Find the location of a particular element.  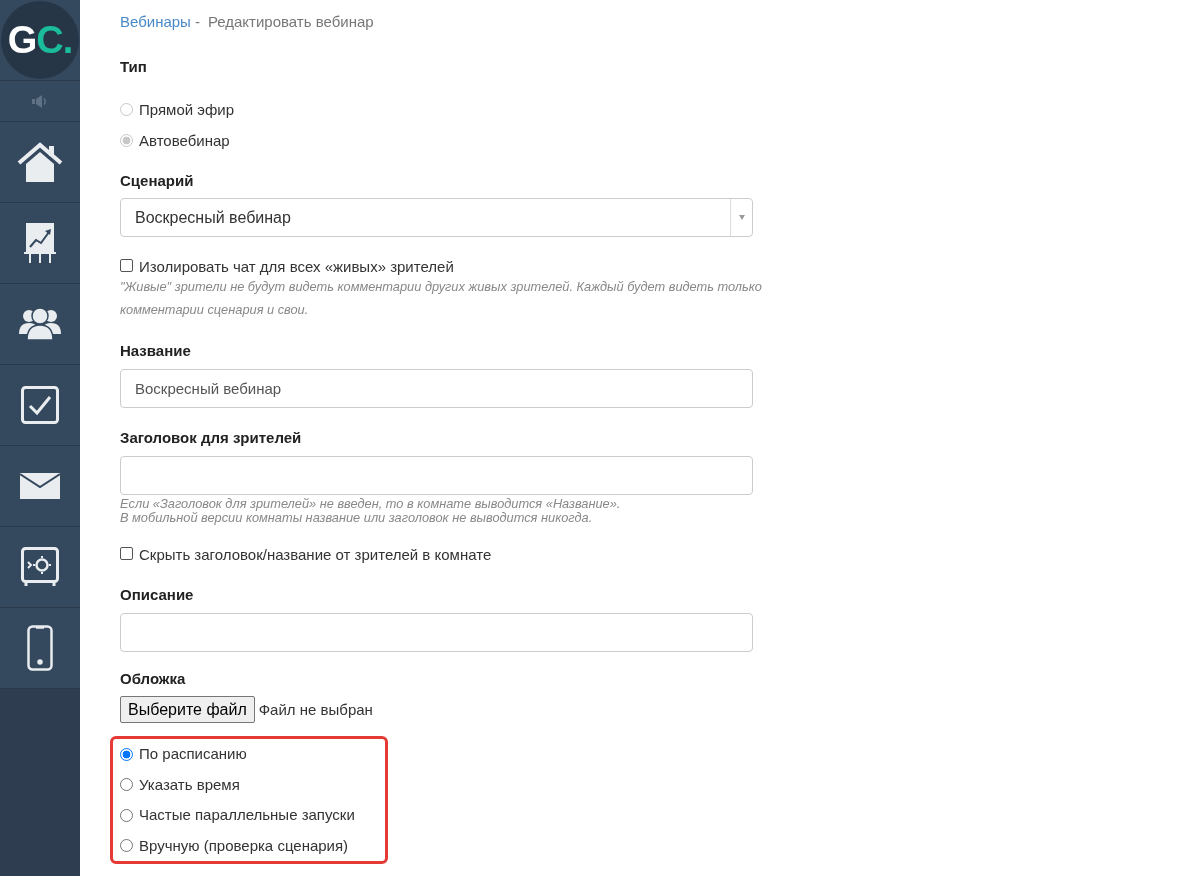

radio-label: Вручную (проверка сценария) is located at coordinates (244, 845).